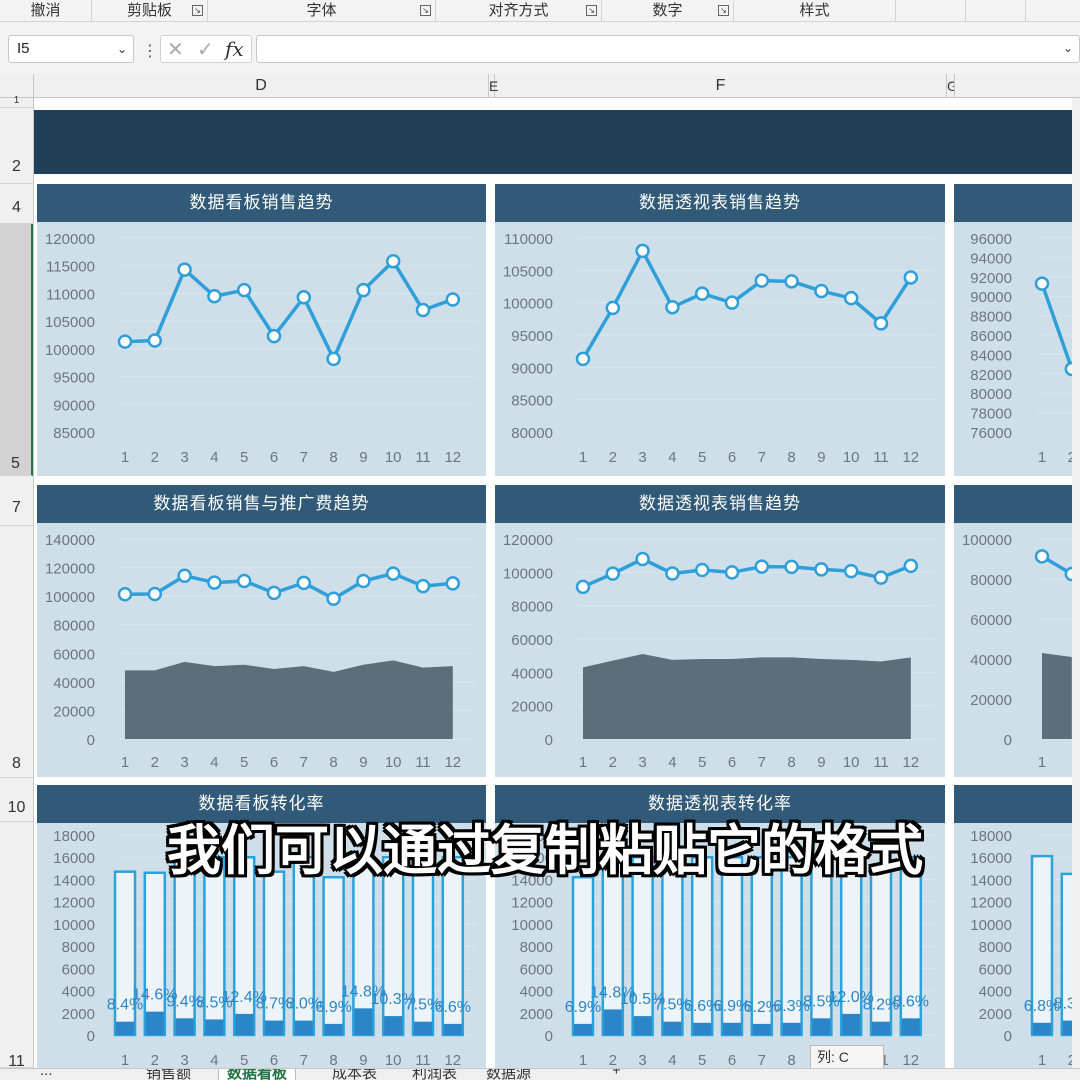  I want to click on insert-function-button: fx, so click(234, 49).